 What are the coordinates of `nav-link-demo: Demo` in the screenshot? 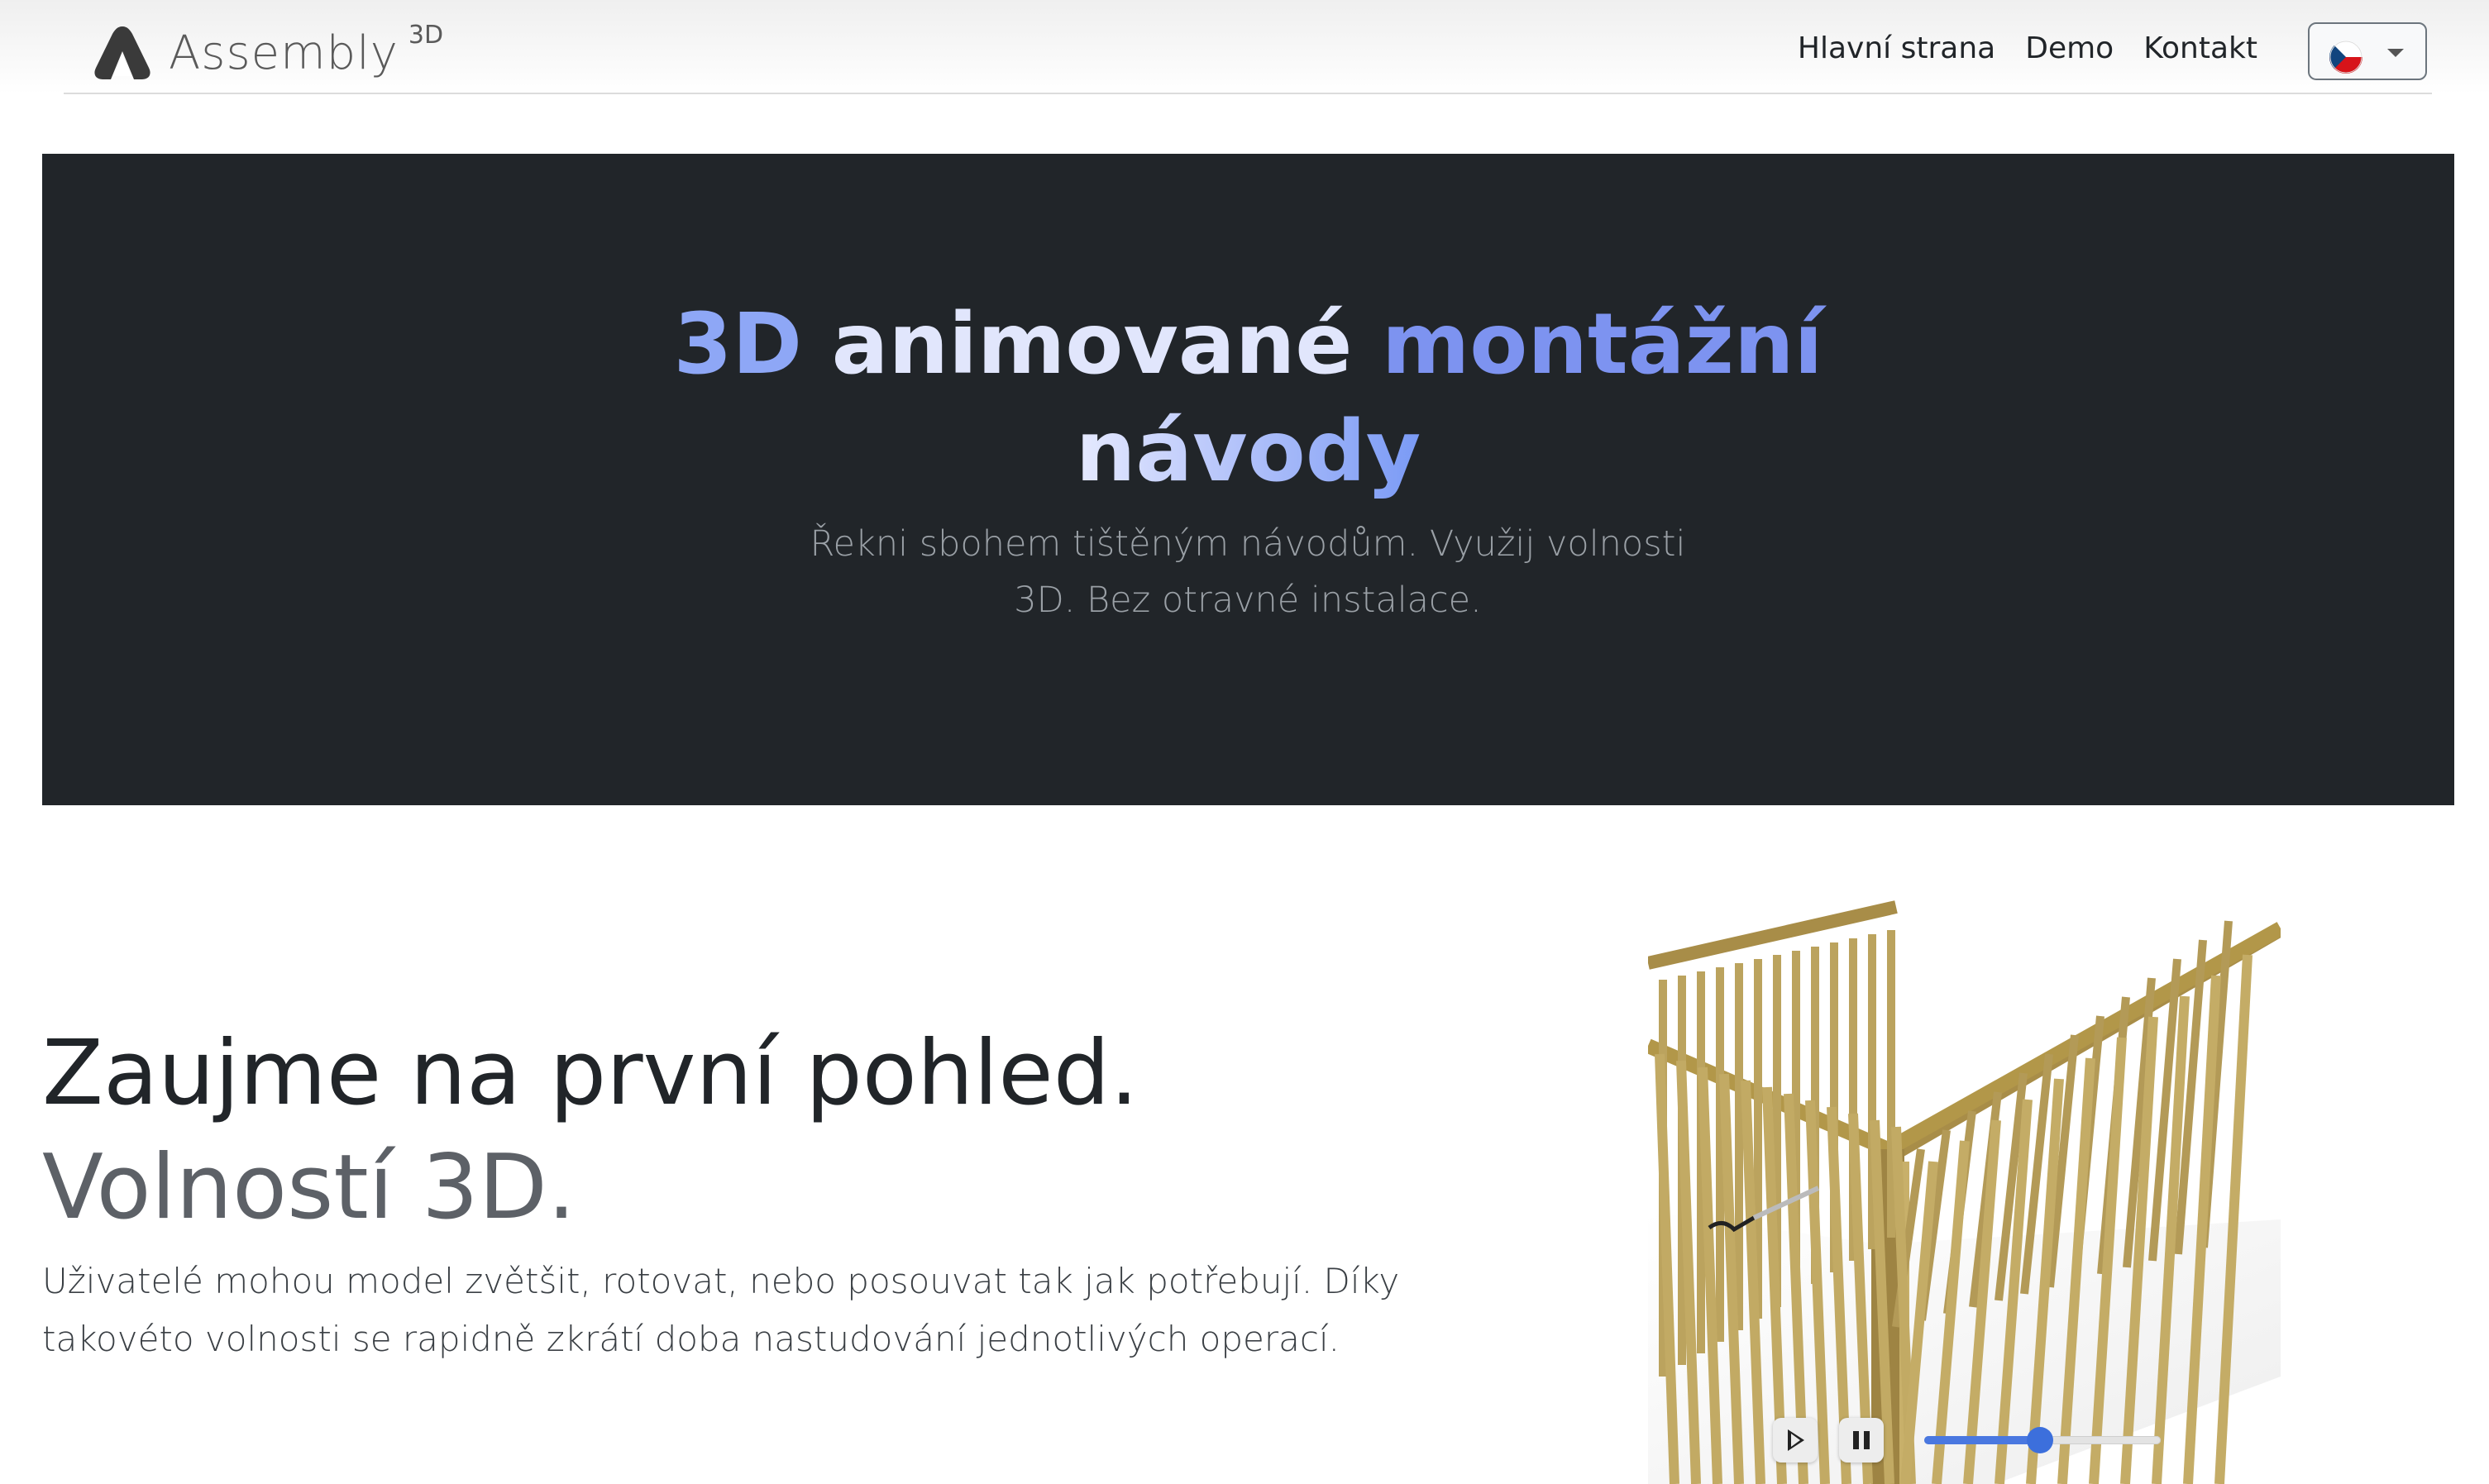 It's located at (2069, 48).